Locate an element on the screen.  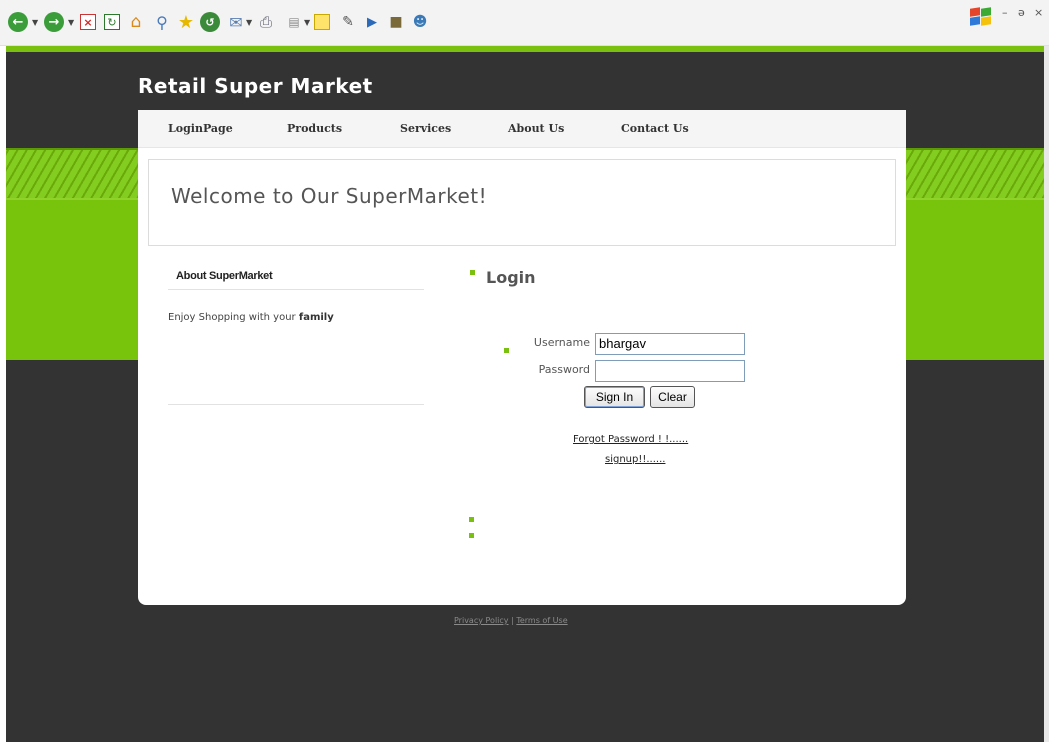
login-bullet-icon is located at coordinates (472, 272).